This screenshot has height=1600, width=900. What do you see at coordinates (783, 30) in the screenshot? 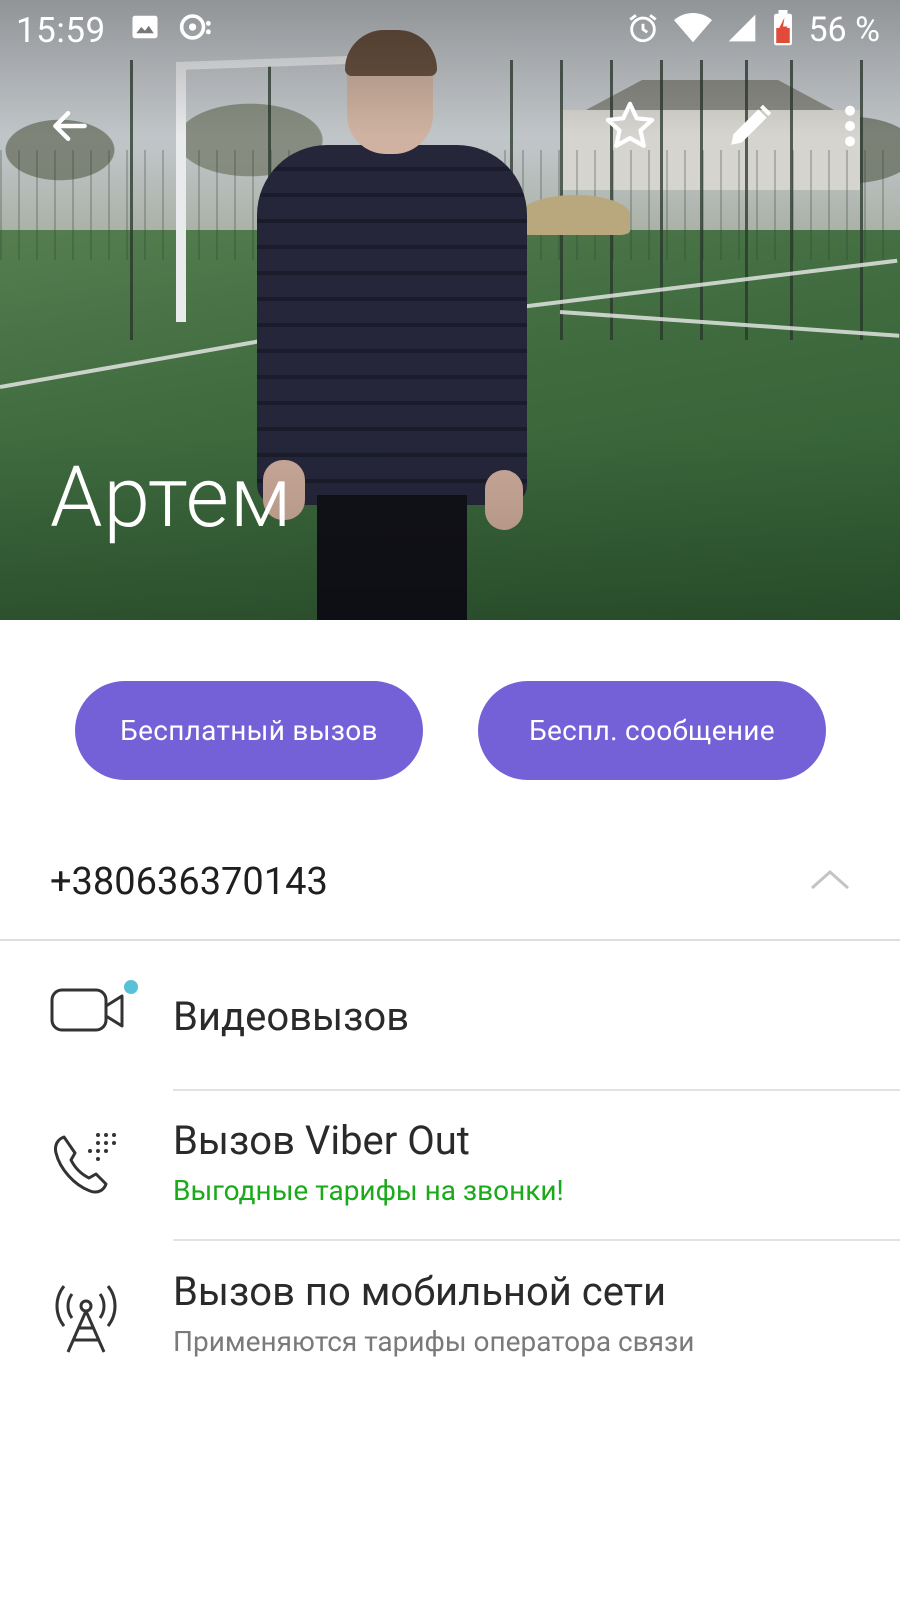
I see `battery-charging-icon` at bounding box center [783, 30].